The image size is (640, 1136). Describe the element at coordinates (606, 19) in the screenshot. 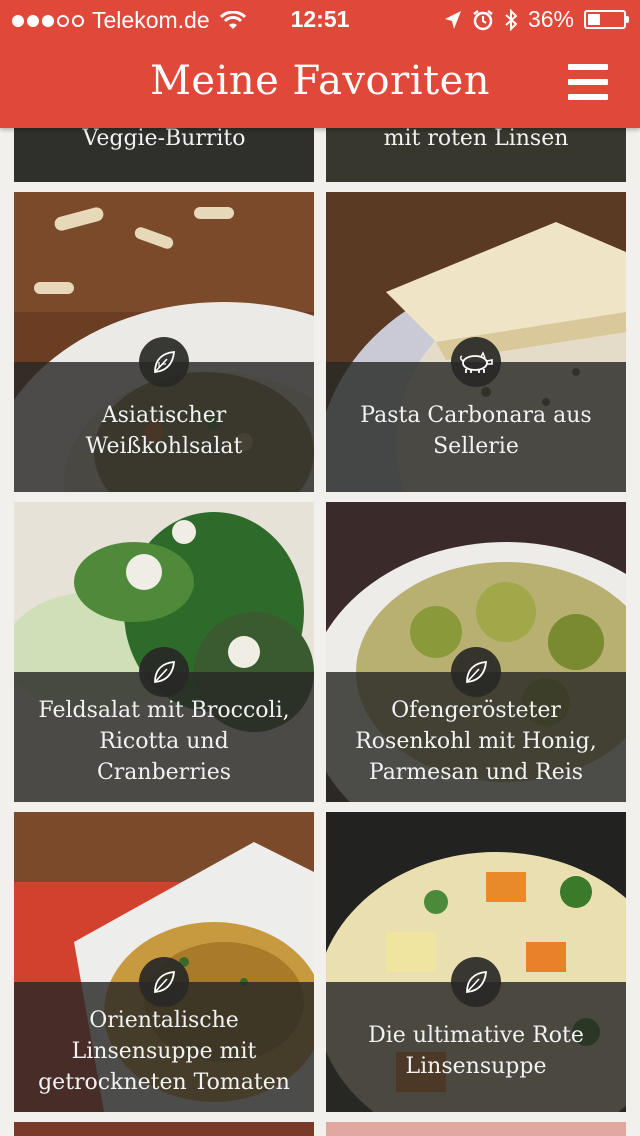

I see `battery-icon` at that location.